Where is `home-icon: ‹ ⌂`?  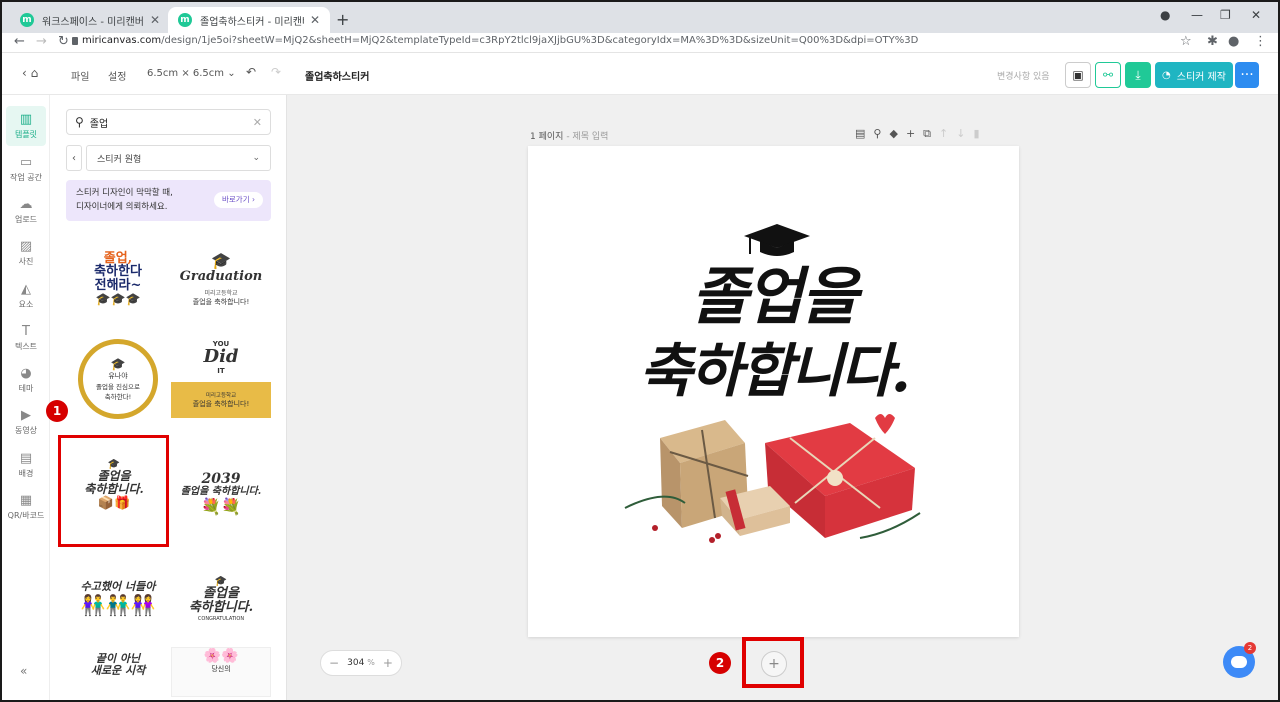 home-icon: ‹ ⌂ is located at coordinates (30, 73).